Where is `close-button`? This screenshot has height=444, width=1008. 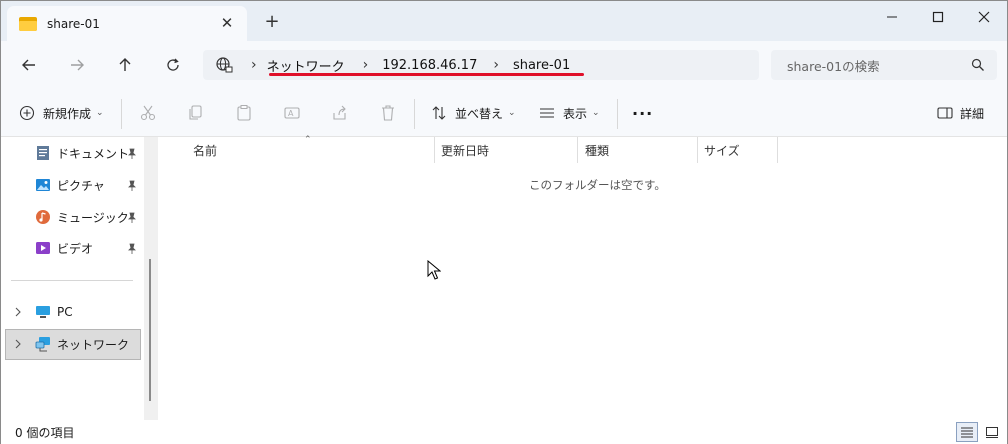 close-button is located at coordinates (984, 17).